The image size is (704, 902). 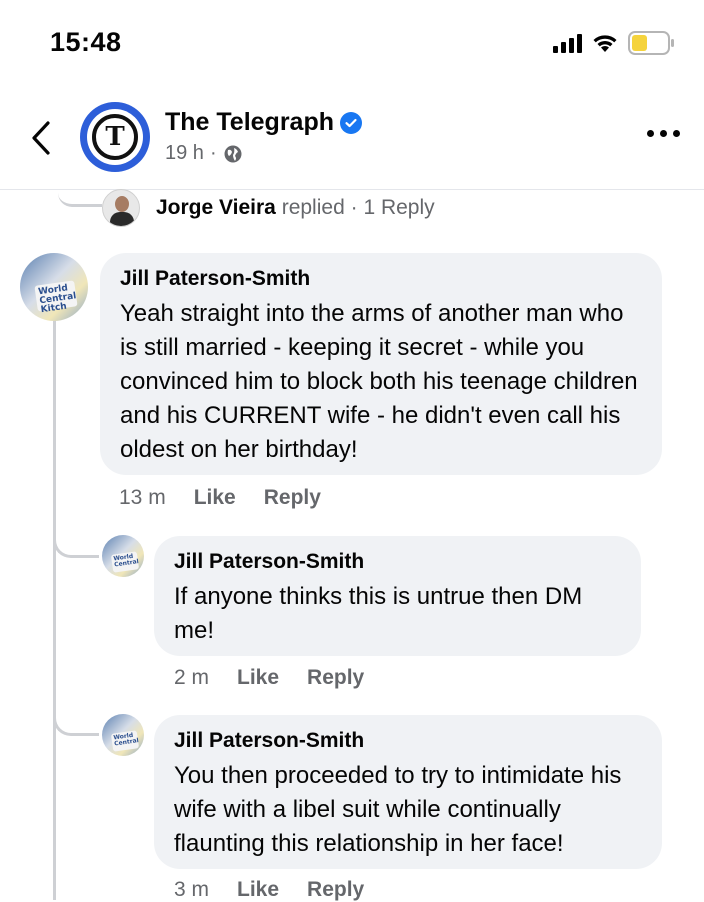 I want to click on status-icons, so click(x=614, y=43).